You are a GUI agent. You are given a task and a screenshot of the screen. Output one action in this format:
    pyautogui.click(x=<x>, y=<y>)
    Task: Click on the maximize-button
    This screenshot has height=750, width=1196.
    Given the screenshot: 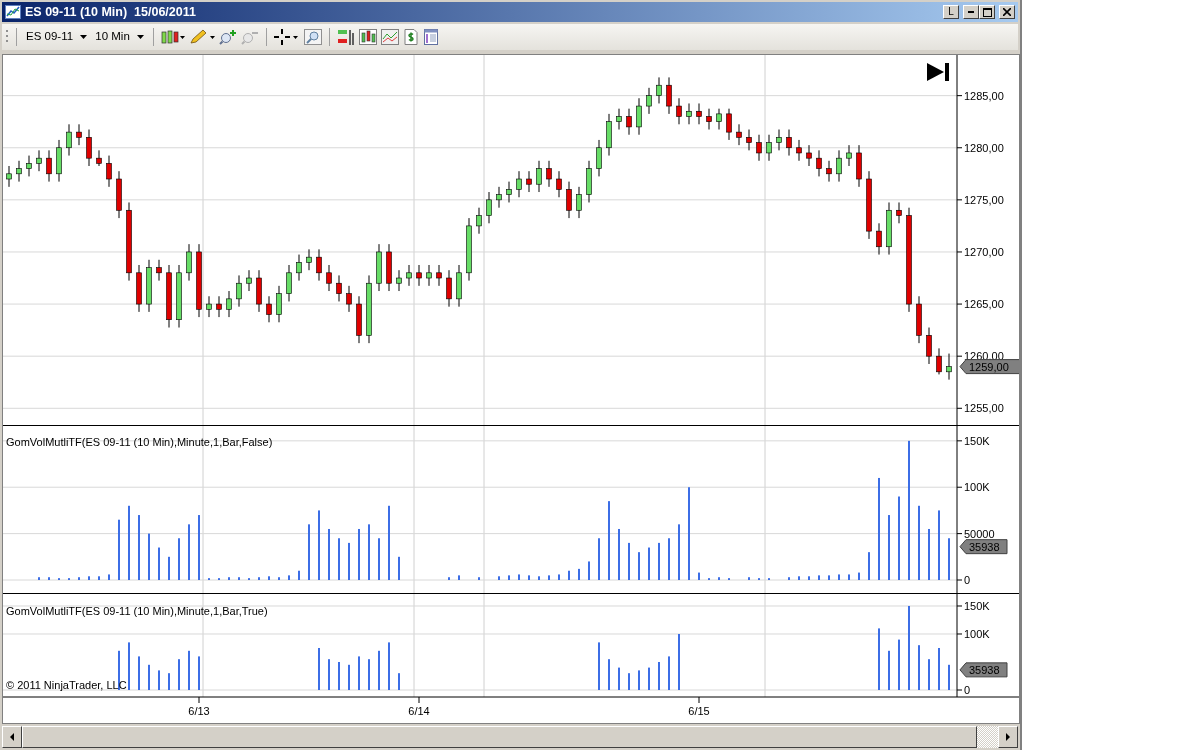 What is the action you would take?
    pyautogui.click(x=987, y=12)
    